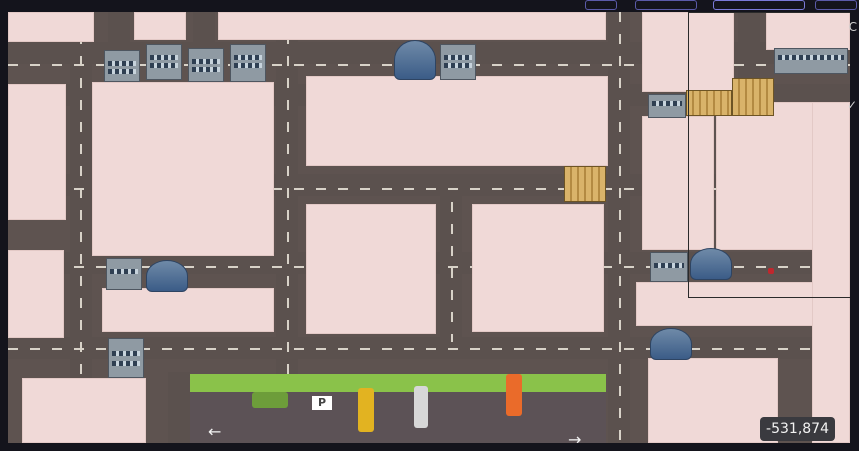 The width and height of the screenshot is (859, 451). What do you see at coordinates (215, 431) in the screenshot?
I see `arrow-left-icon: ←` at bounding box center [215, 431].